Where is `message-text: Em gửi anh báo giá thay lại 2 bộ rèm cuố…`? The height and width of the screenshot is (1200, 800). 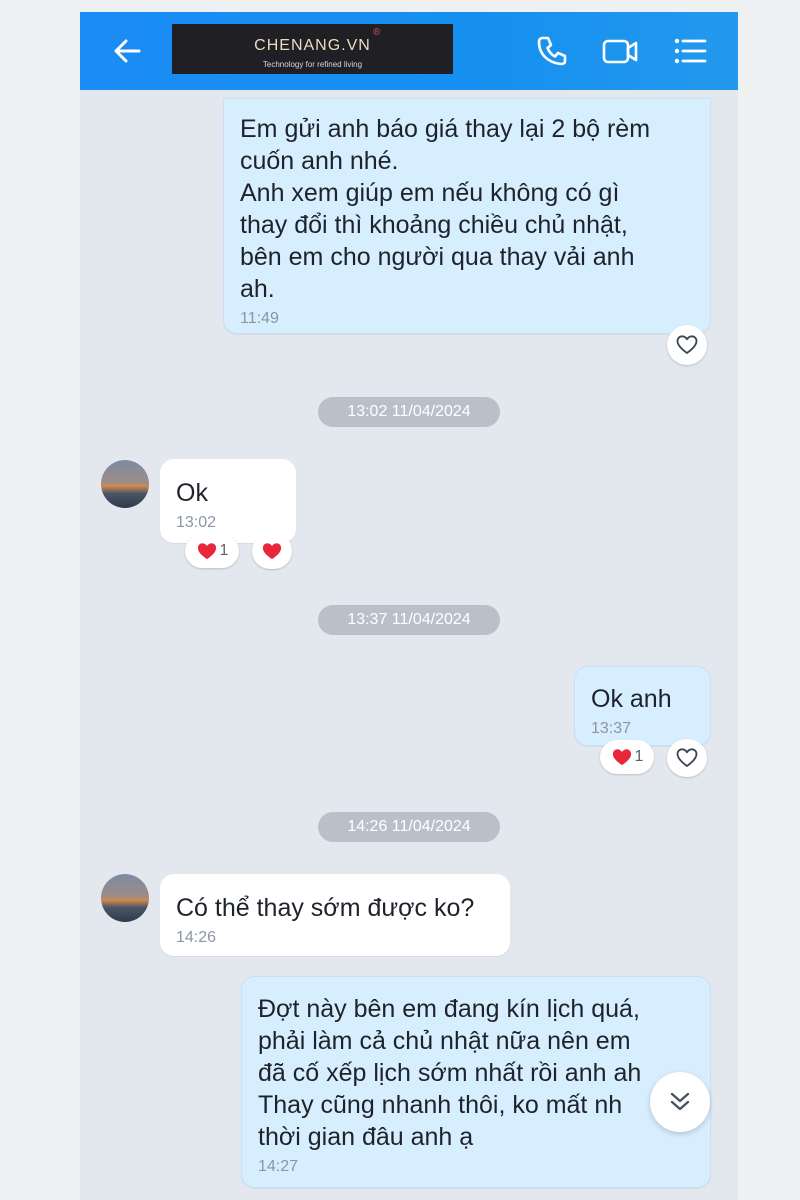 message-text: Em gửi anh báo giá thay lại 2 bộ rèm cuố… is located at coordinates (445, 209).